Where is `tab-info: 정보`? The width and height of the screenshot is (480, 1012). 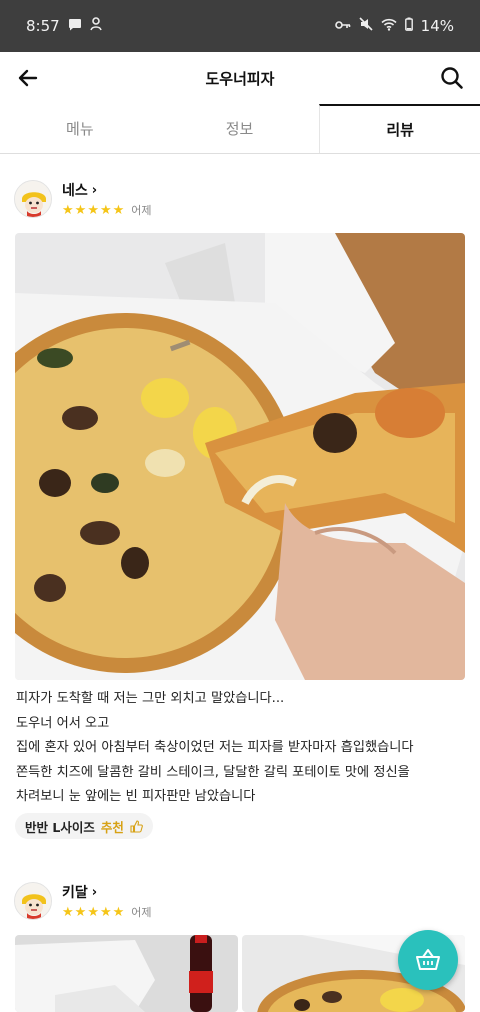 tab-info: 정보 is located at coordinates (240, 128).